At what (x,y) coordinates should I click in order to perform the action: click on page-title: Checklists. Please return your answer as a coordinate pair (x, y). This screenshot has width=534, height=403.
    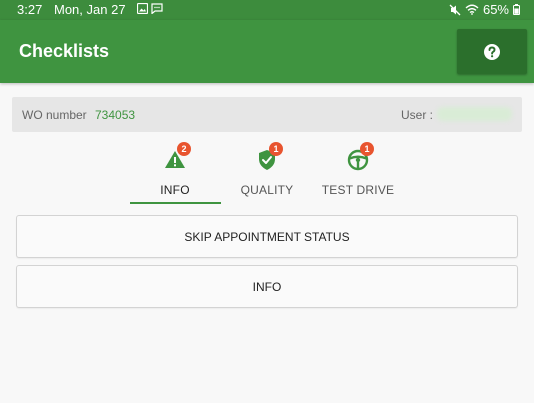
    Looking at the image, I should click on (64, 51).